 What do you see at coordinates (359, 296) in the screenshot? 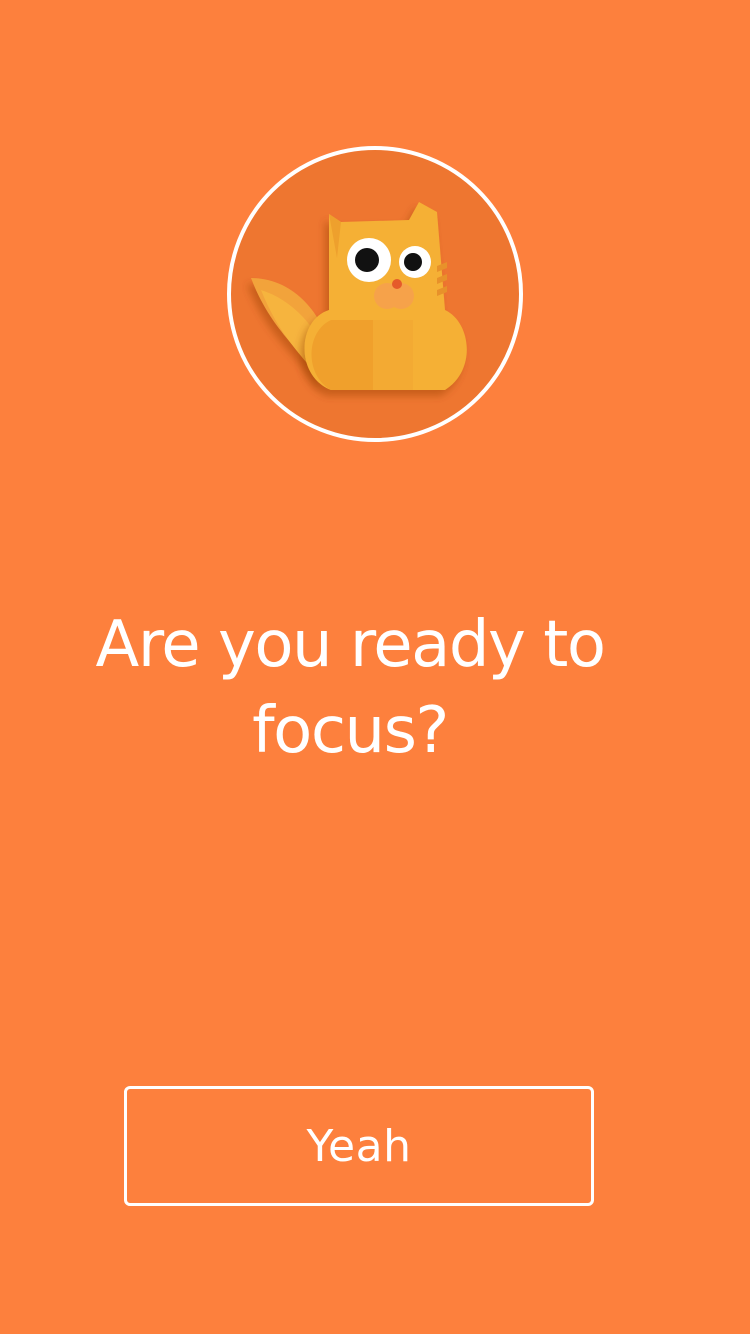
I see `cat-mascot-icon` at bounding box center [359, 296].